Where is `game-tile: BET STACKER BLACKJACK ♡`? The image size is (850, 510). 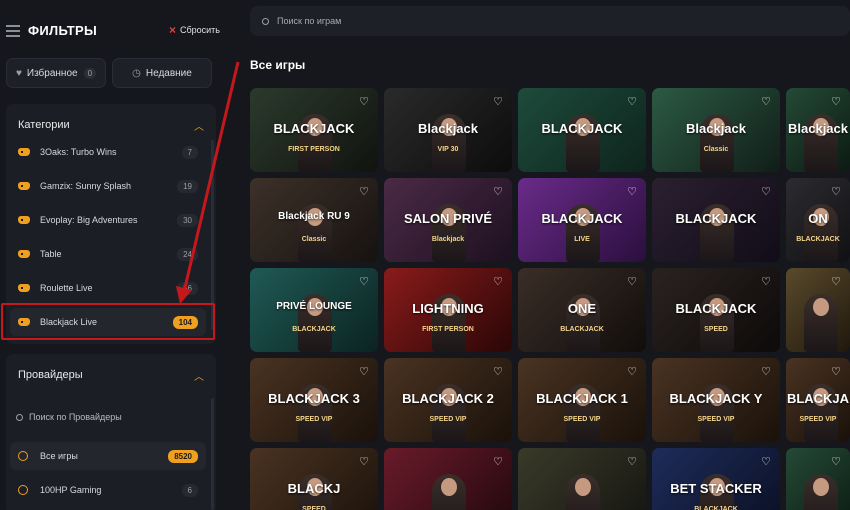 game-tile: BET STACKER BLACKJACK ♡ is located at coordinates (716, 479).